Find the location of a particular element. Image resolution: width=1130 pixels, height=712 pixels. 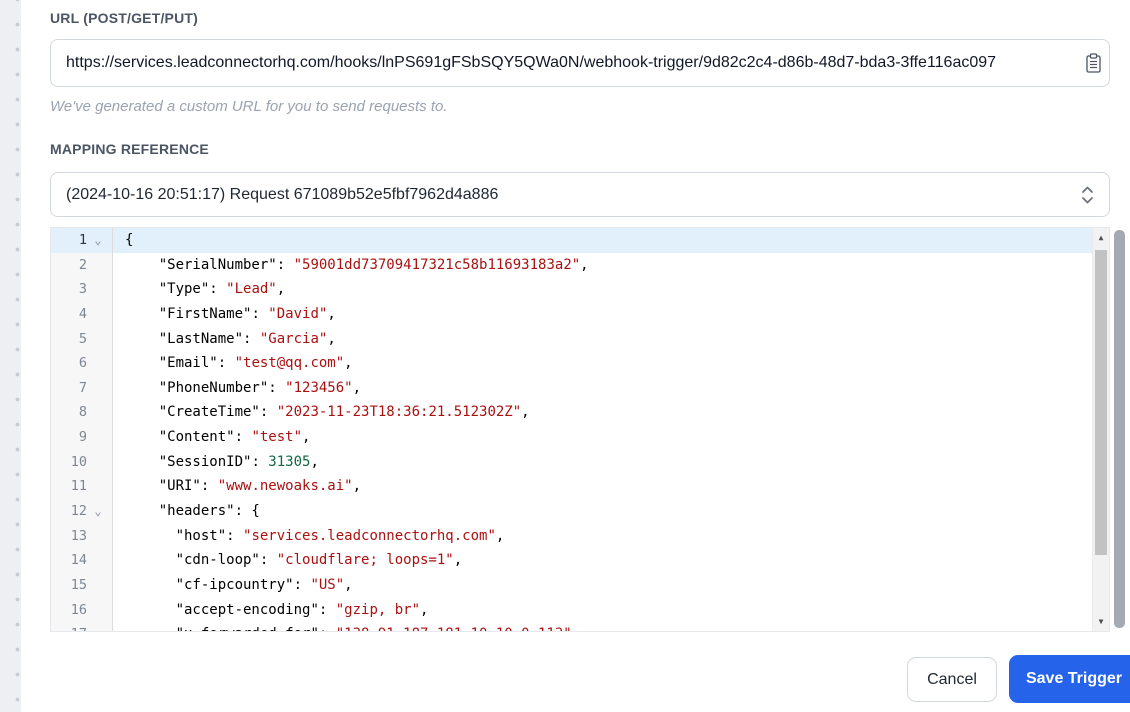

code-line: 10 "SessionID": 31305, is located at coordinates (580, 462).